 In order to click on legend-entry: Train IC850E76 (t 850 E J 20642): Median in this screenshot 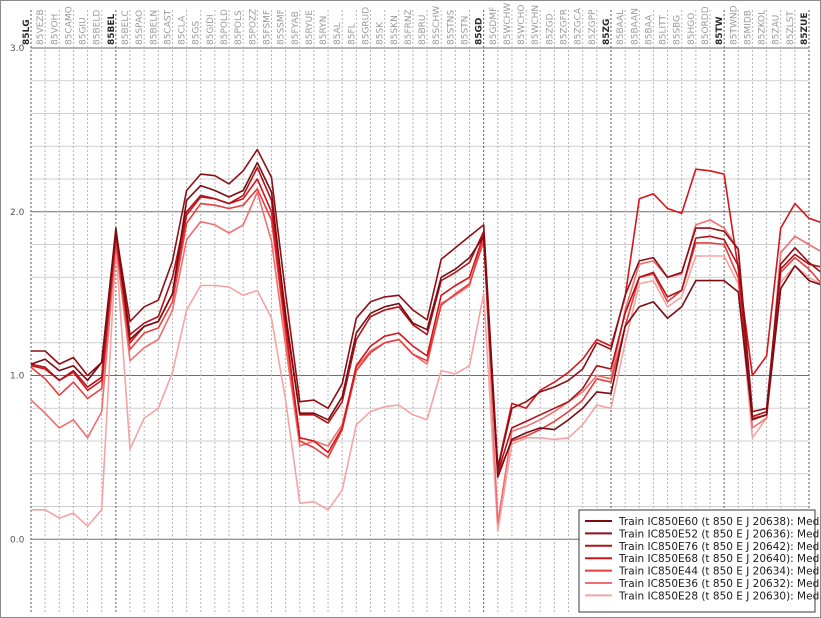, I will do `click(719, 547)`.